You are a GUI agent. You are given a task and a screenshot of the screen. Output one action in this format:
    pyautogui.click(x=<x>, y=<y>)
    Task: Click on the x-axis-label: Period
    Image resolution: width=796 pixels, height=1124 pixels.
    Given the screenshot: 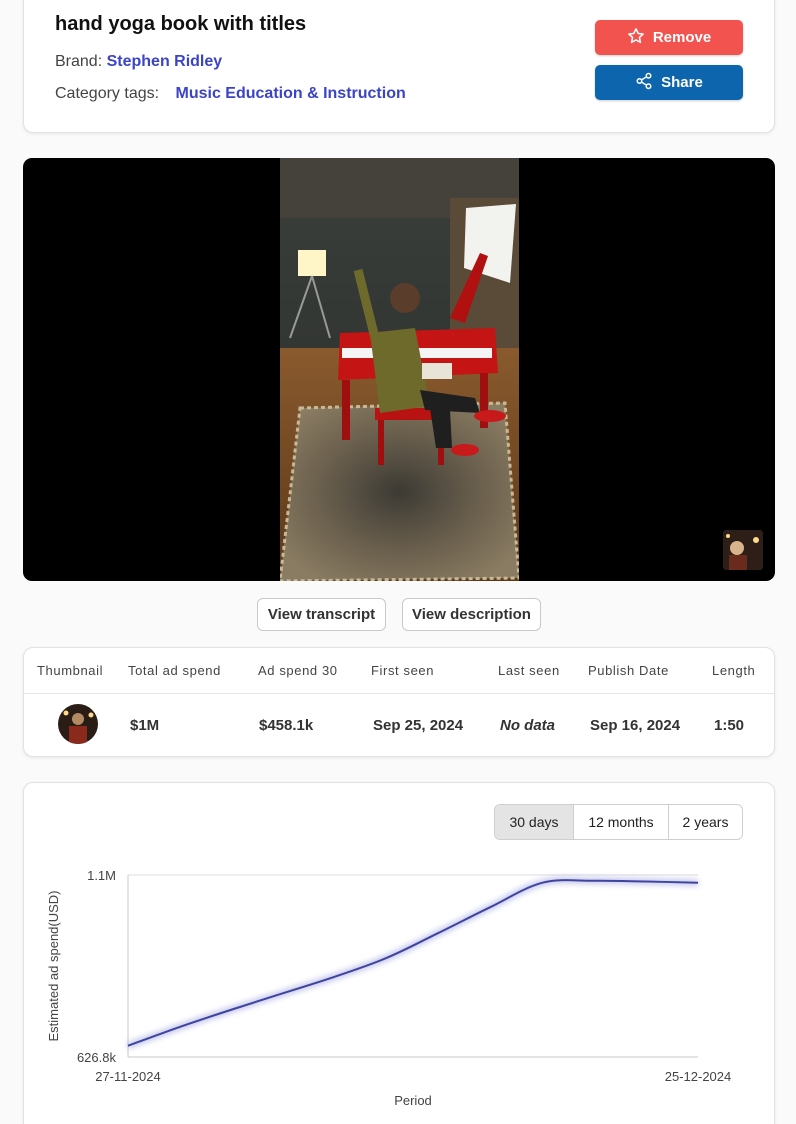 What is the action you would take?
    pyautogui.click(x=413, y=1100)
    